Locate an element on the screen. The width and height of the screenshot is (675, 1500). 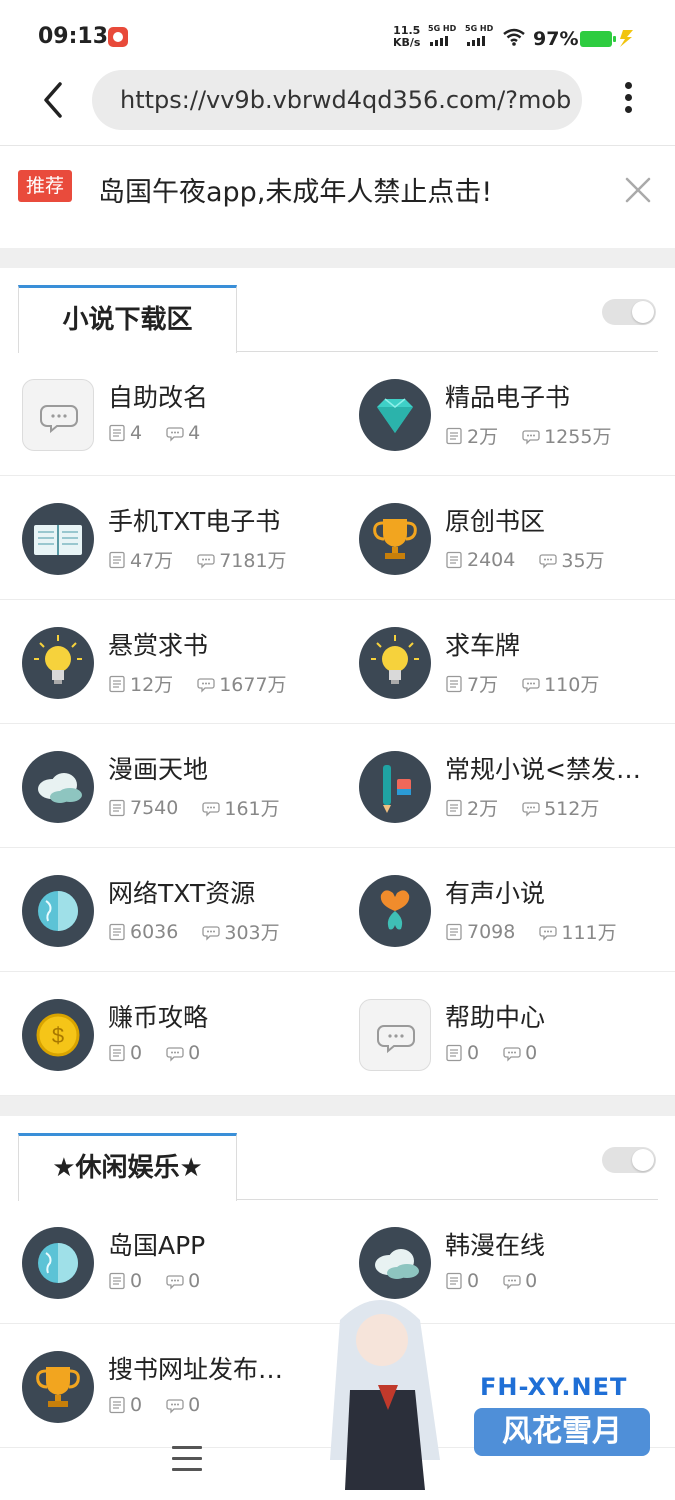
forum-name: 求车牌 is located at coordinates (482, 644).